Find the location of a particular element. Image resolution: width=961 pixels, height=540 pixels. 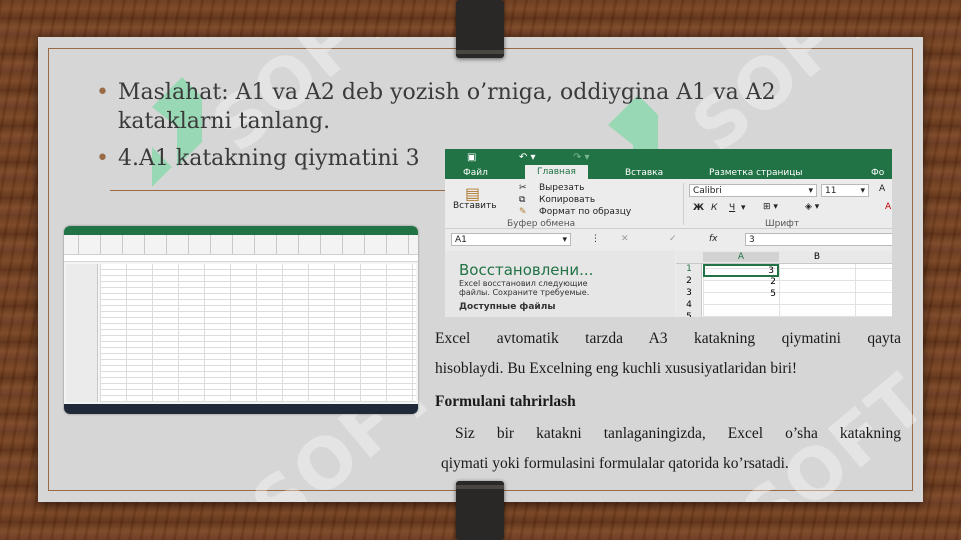

taskbar is located at coordinates (241, 409).